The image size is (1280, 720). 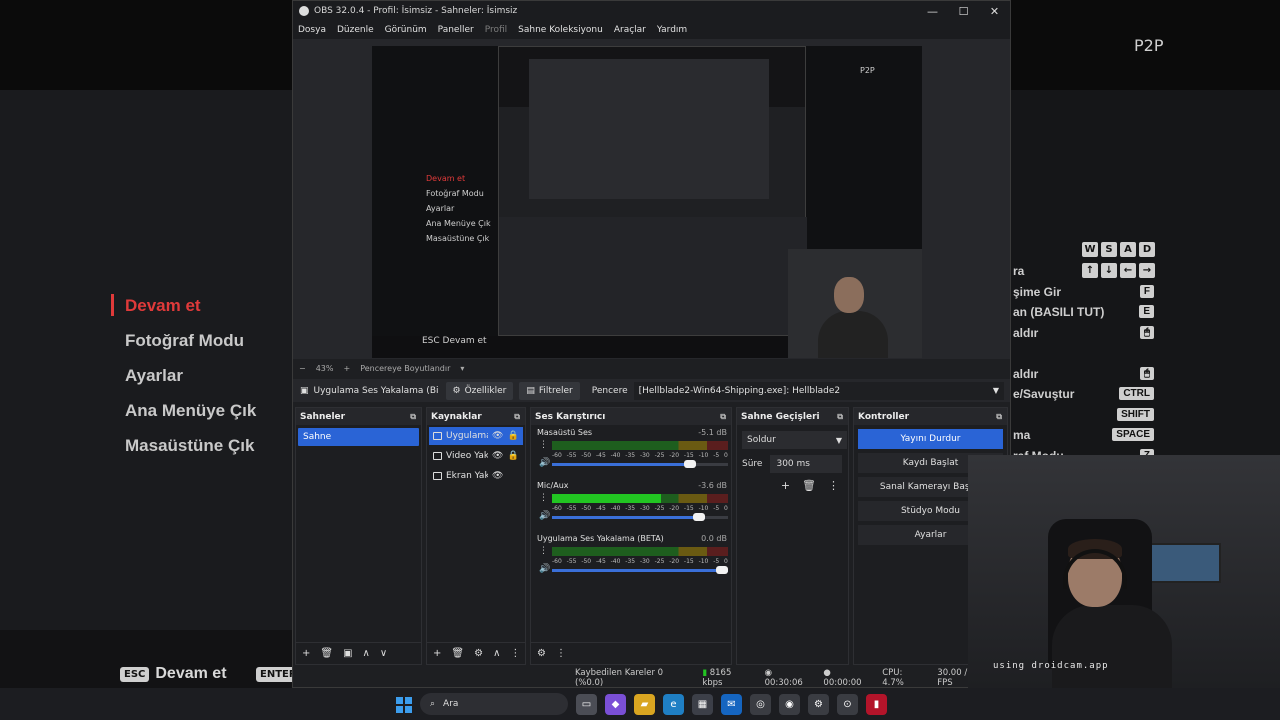 What do you see at coordinates (302, 368) in the screenshot?
I see `zoom-out-button: −` at bounding box center [302, 368].